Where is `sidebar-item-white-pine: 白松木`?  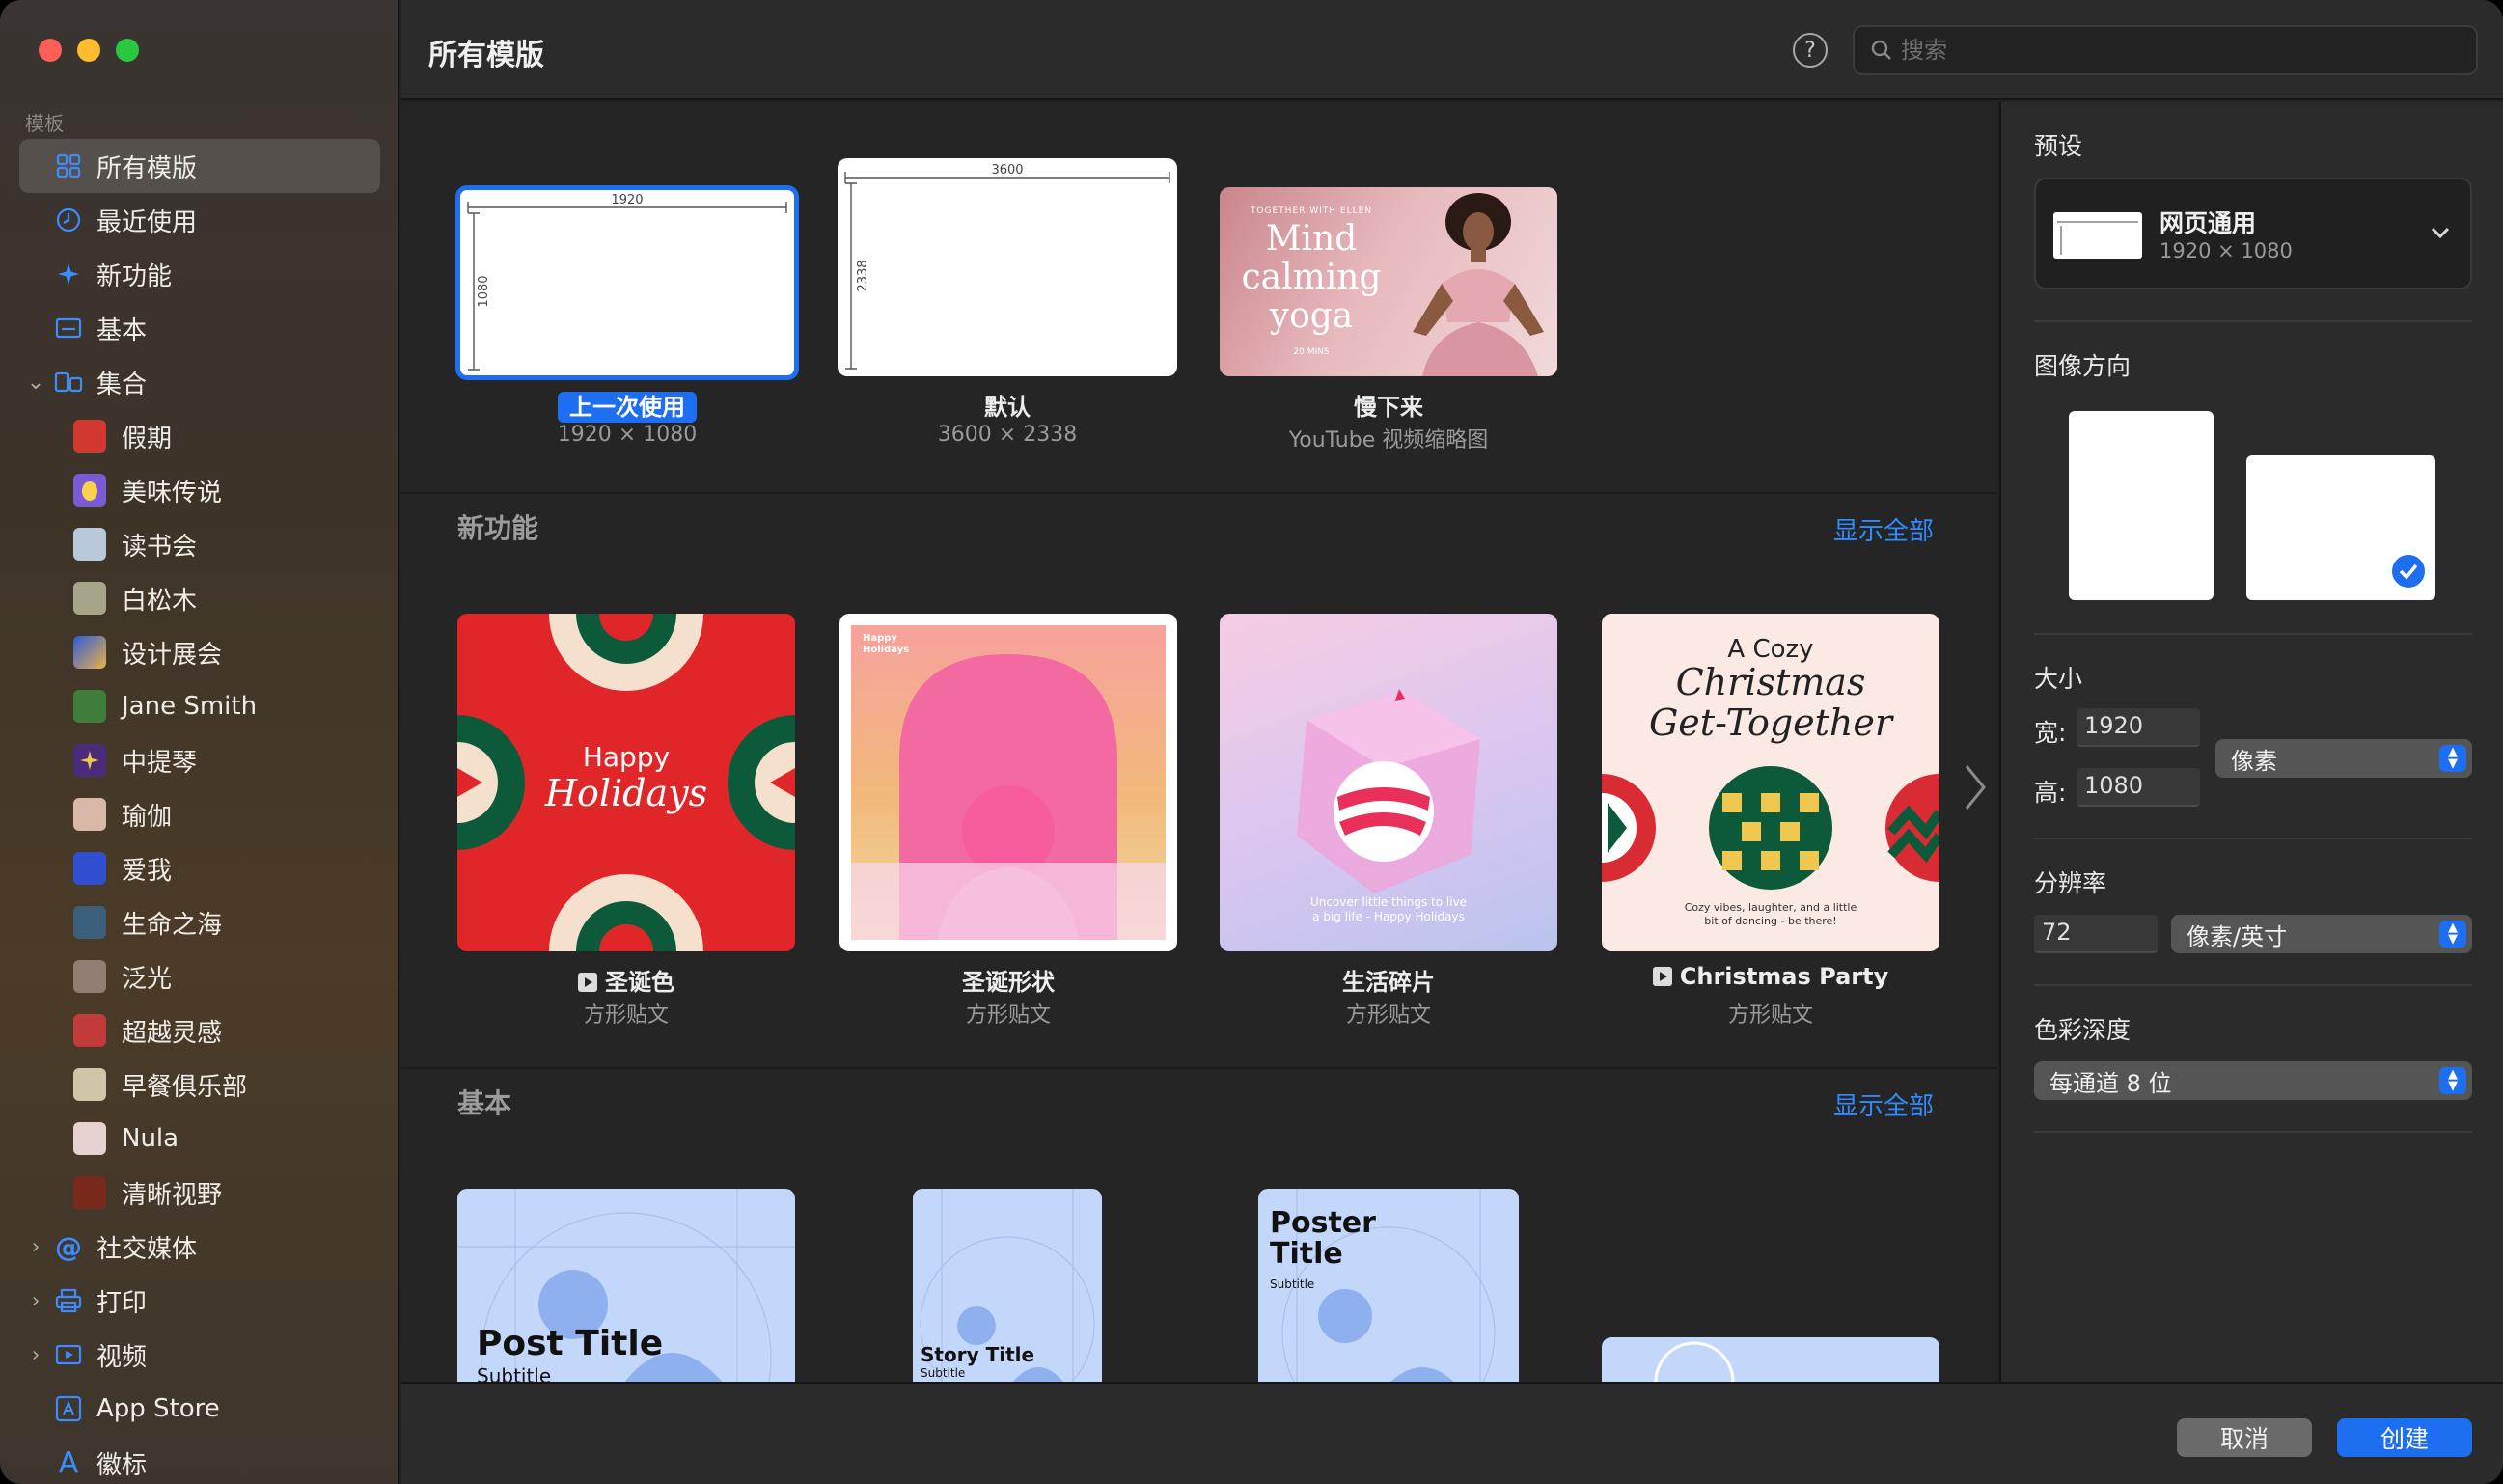 sidebar-item-white-pine: 白松木 is located at coordinates (199, 598).